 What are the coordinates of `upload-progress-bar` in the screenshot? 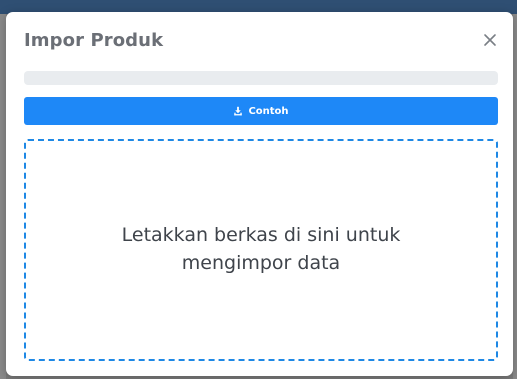 It's located at (261, 78).